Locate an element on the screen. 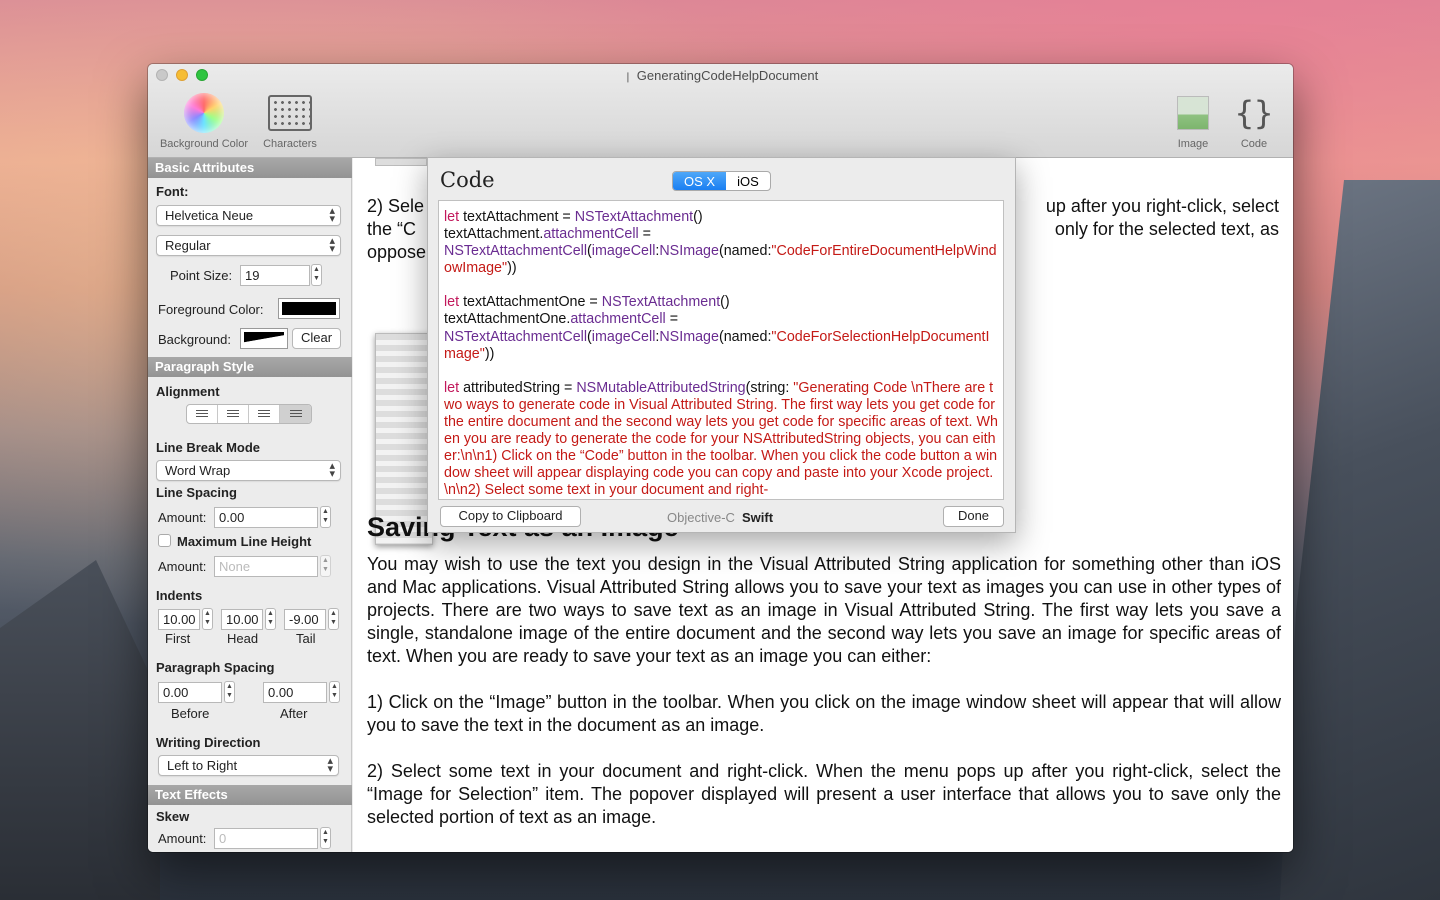  skew-amount-label: Amount: is located at coordinates (182, 838).